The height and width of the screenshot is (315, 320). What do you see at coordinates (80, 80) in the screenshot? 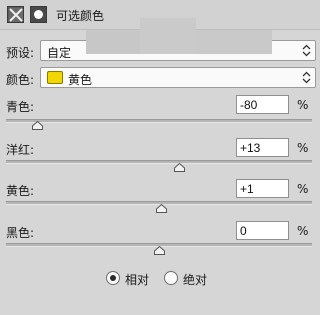
I see `colors-value: 黄色` at bounding box center [80, 80].